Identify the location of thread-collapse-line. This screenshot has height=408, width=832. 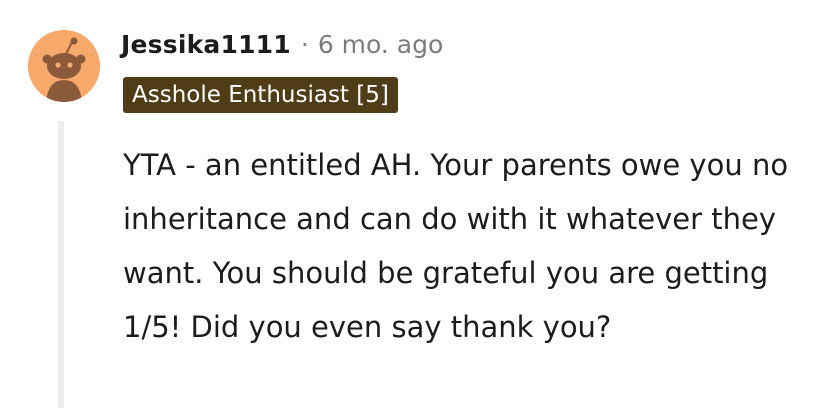
(61, 264).